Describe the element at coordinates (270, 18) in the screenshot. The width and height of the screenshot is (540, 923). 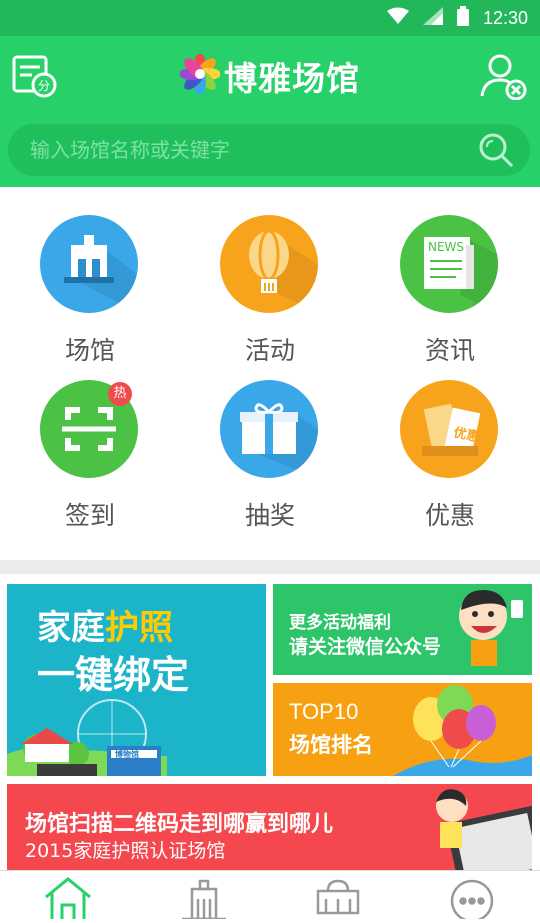
I see `status-bar: 12:30` at that location.